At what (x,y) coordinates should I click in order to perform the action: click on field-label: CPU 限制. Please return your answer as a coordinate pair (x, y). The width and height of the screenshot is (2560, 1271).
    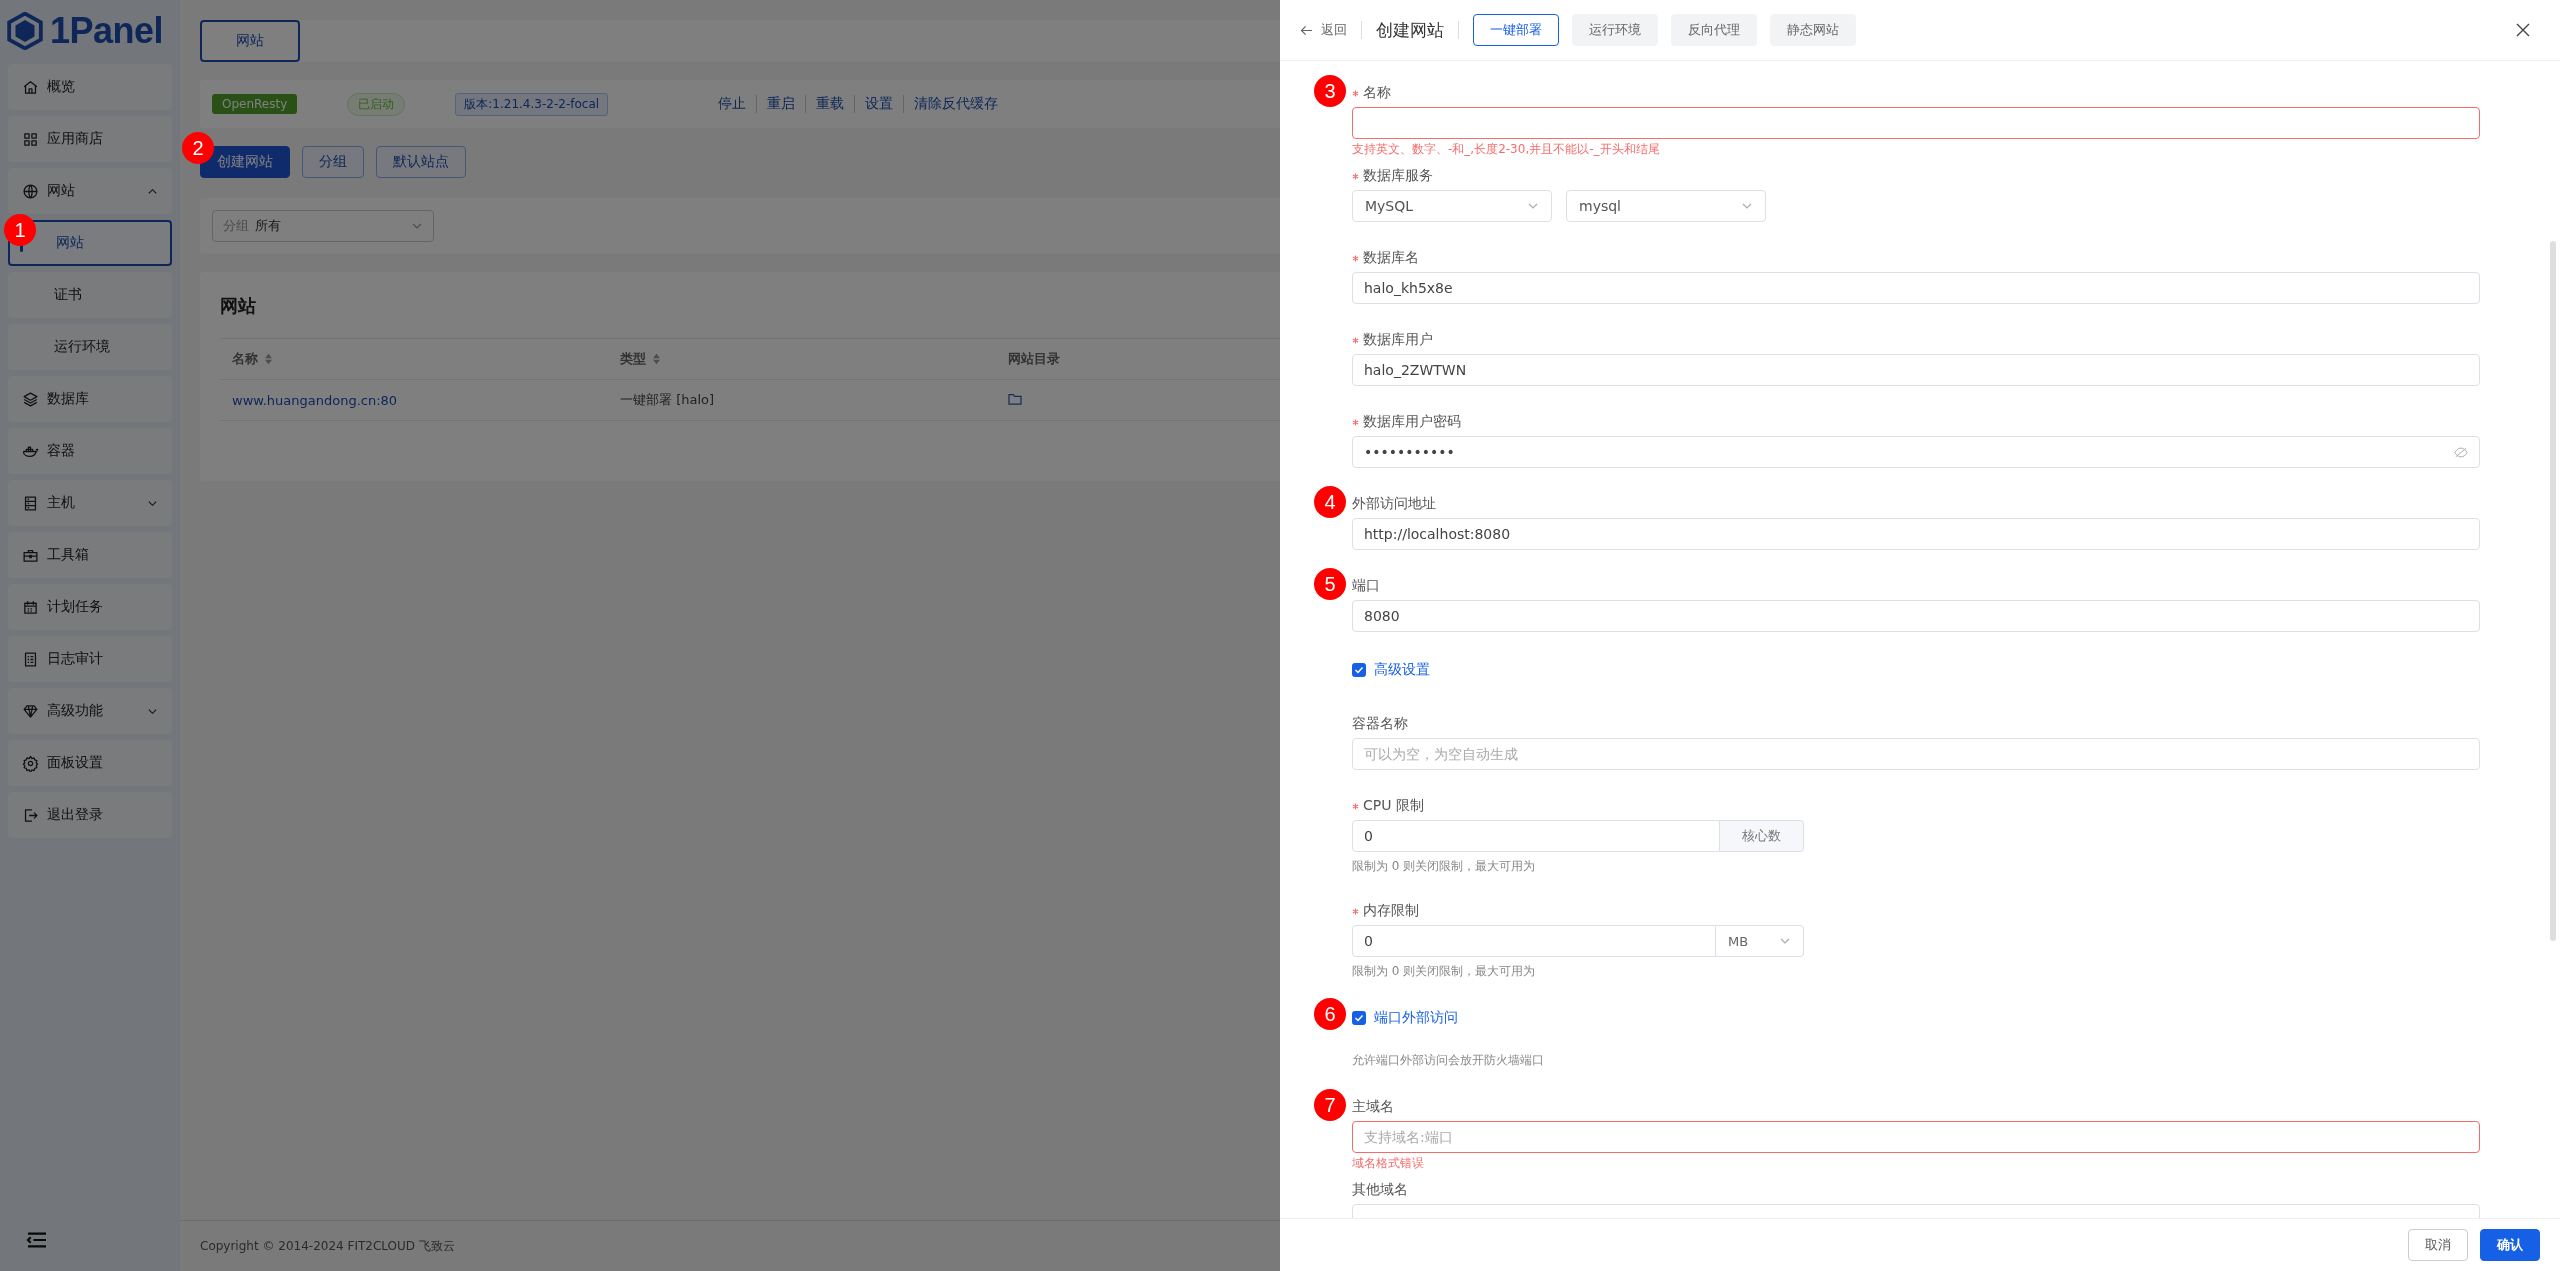
    Looking at the image, I should click on (1393, 806).